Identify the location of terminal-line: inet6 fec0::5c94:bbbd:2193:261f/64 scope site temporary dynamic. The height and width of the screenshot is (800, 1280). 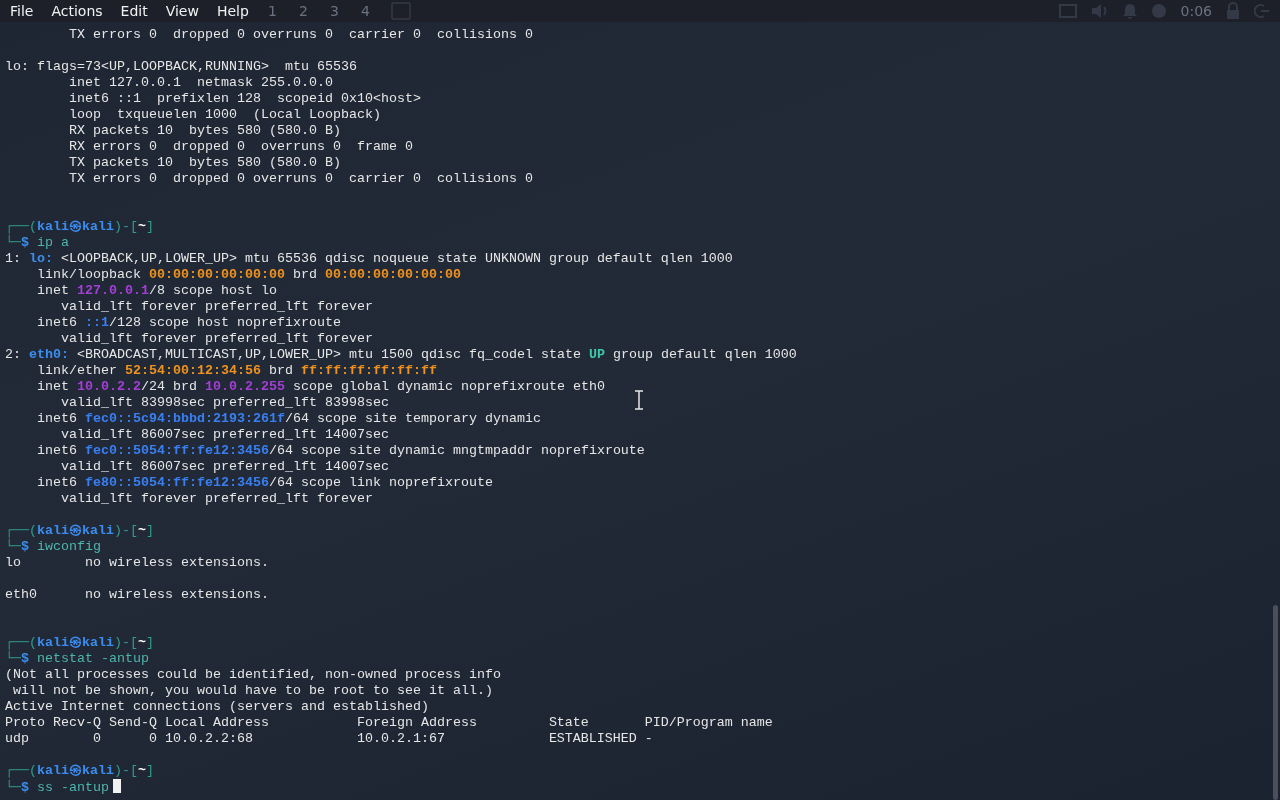
(288, 419).